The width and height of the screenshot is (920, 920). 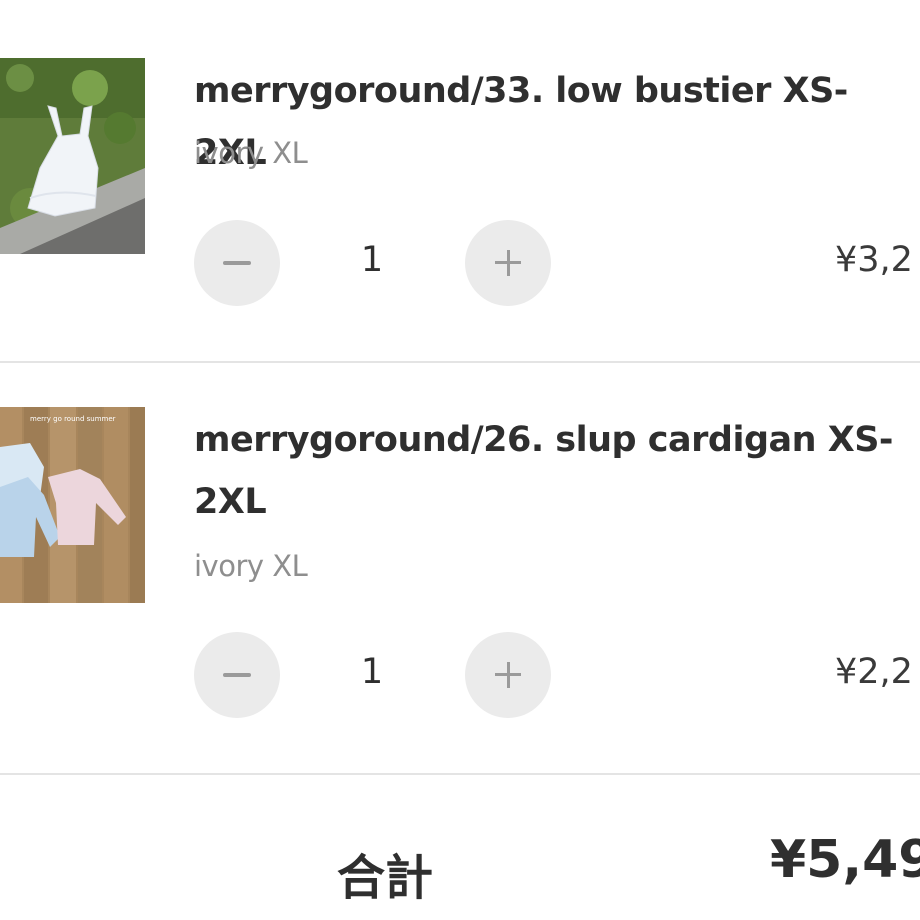 What do you see at coordinates (385, 878) in the screenshot?
I see `total-label: 合計` at bounding box center [385, 878].